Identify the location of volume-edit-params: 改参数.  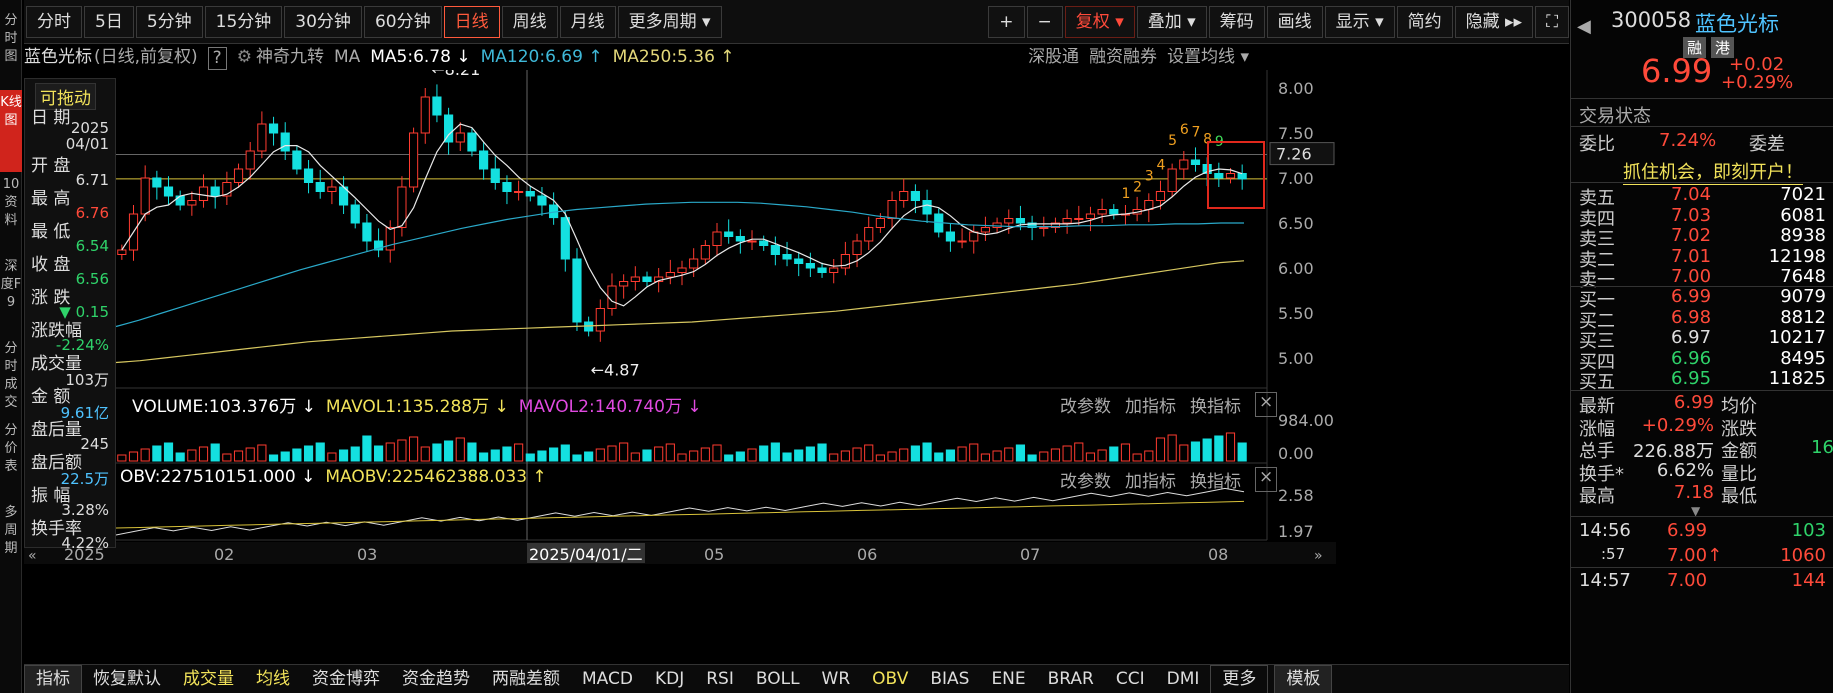
(1085, 404).